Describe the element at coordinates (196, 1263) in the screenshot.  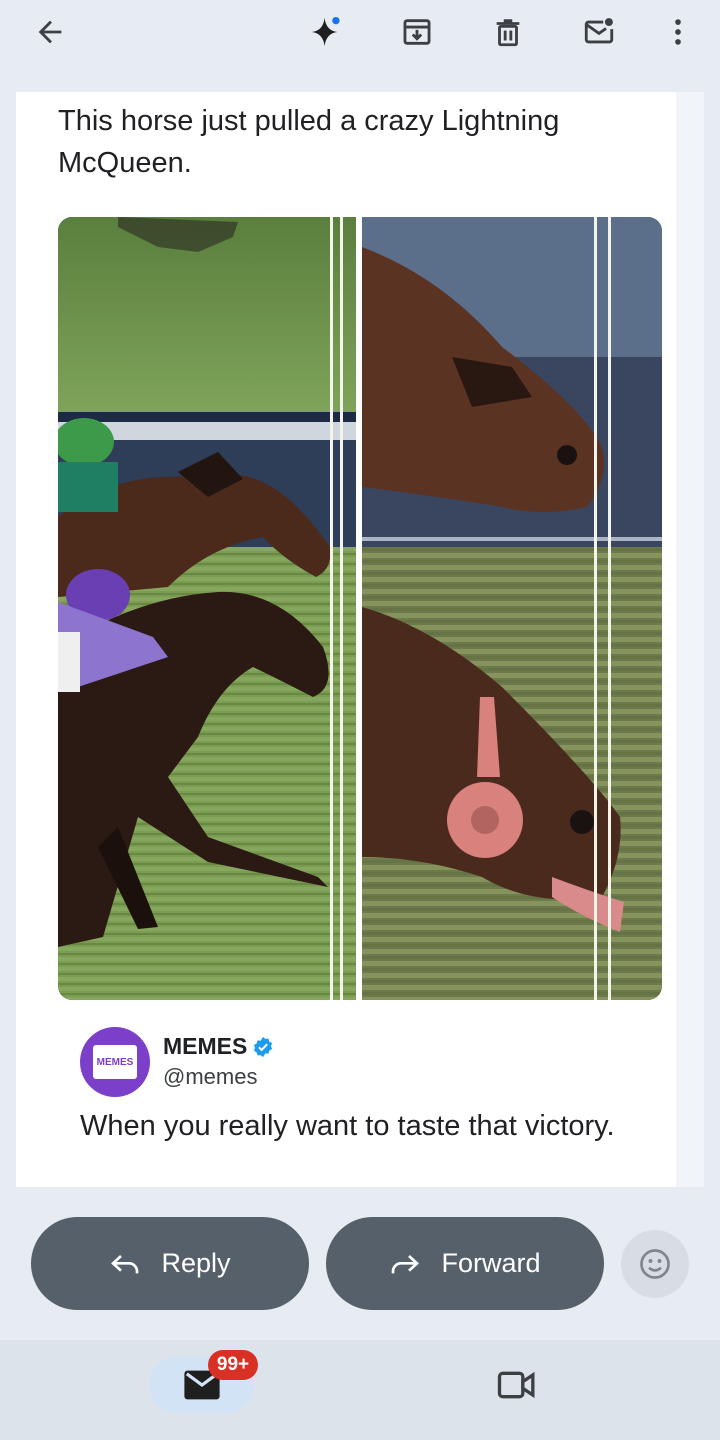
I see `reply-label: Reply` at that location.